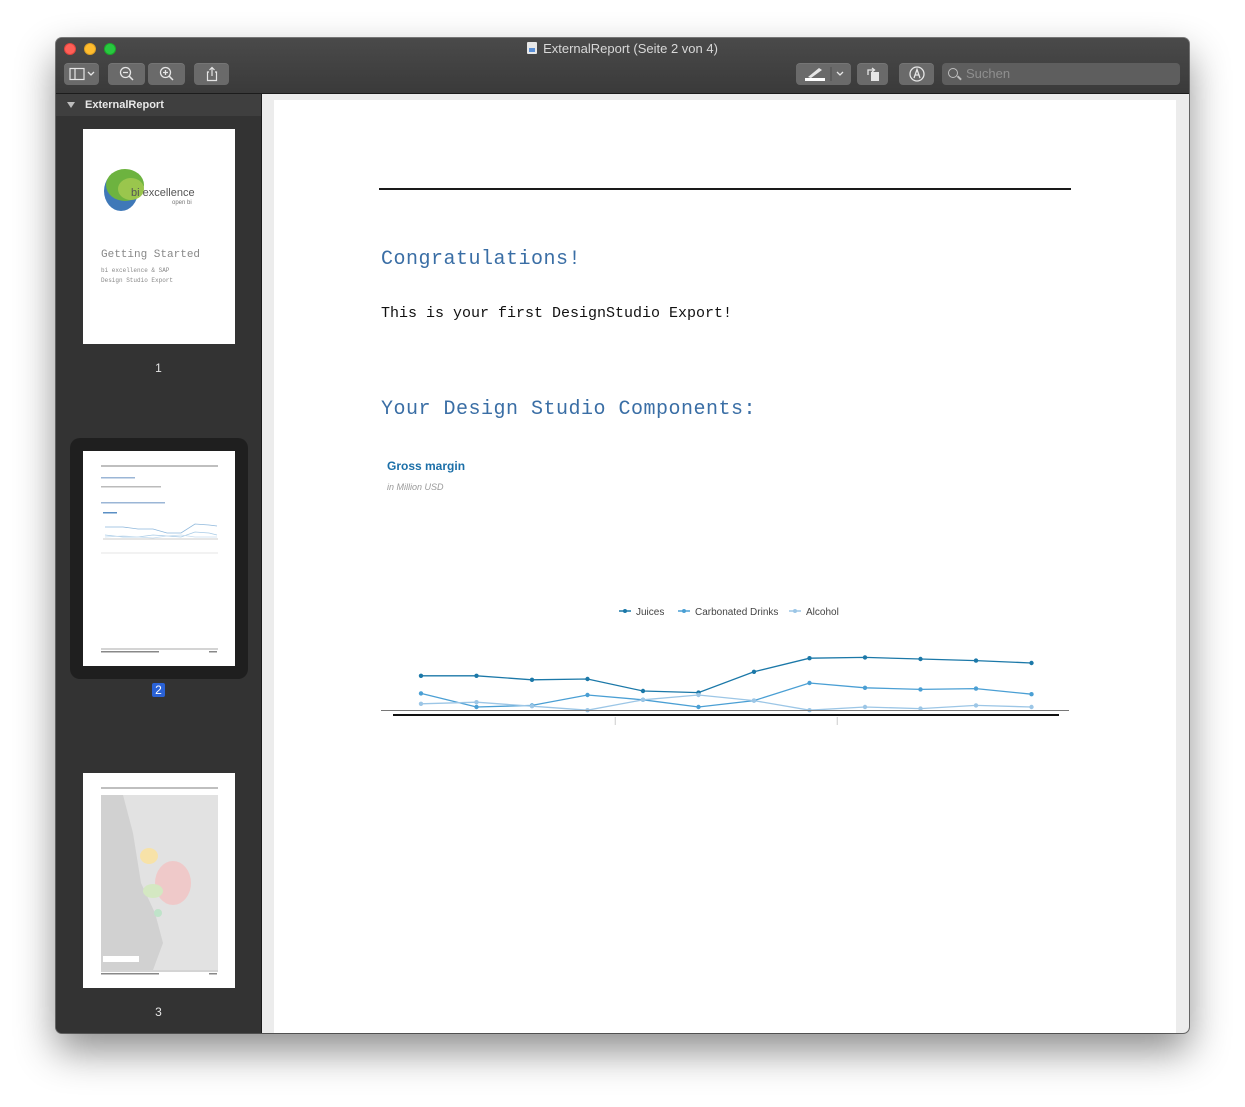  I want to click on sidebar-document-header: ExternalReport, so click(158, 105).